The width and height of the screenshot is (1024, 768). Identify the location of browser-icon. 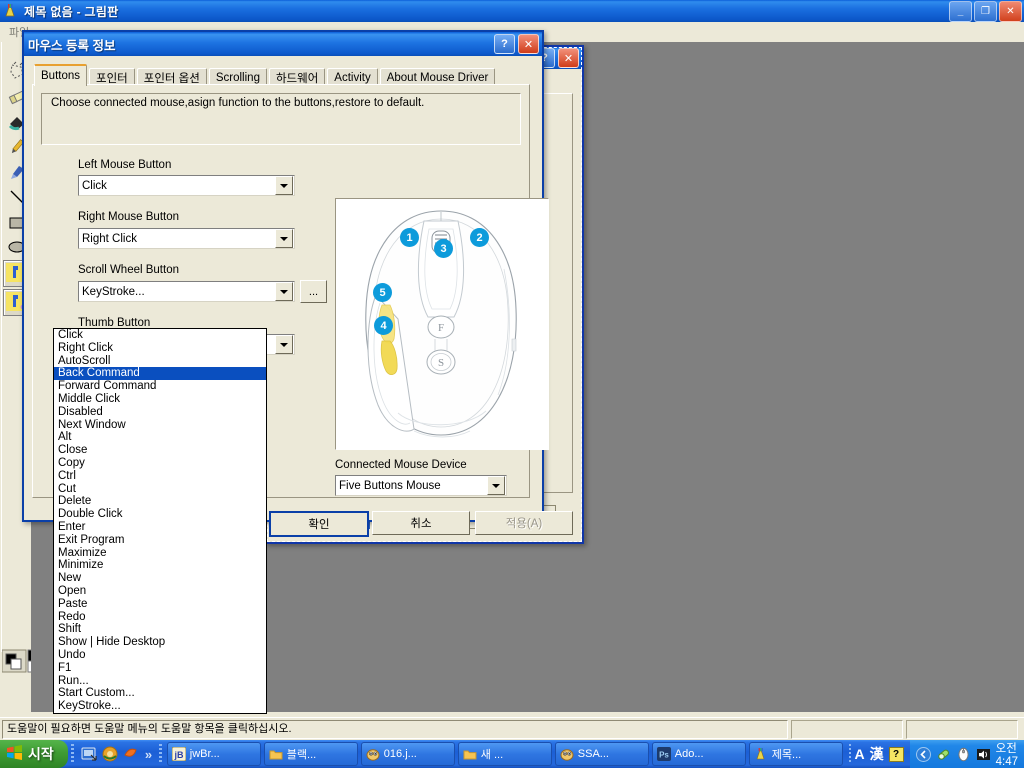
(131, 754).